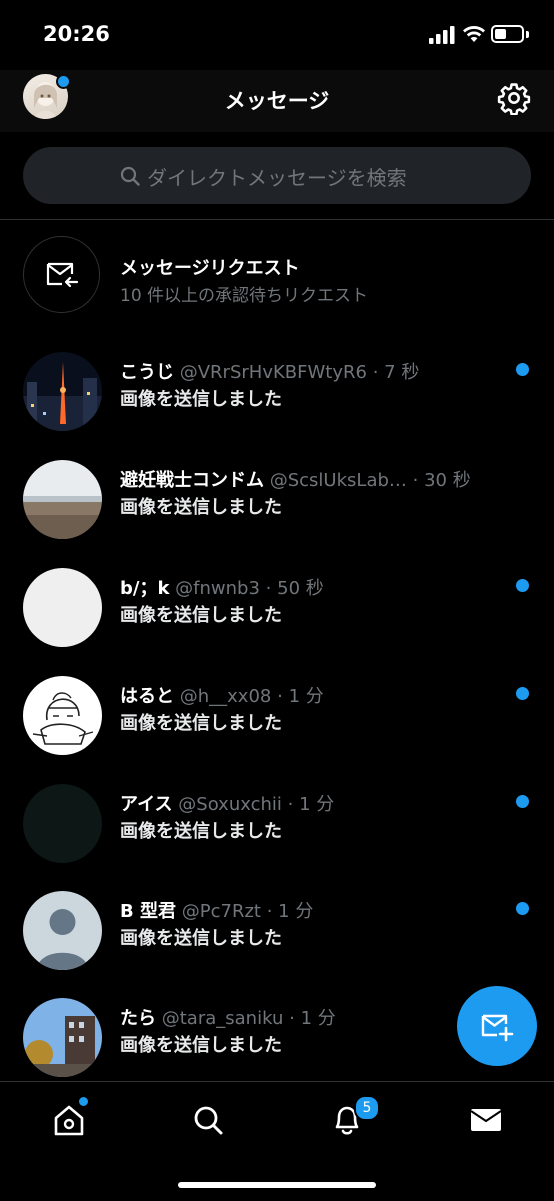 This screenshot has width=554, height=1201. I want to click on new-message-icon, so click(497, 1028).